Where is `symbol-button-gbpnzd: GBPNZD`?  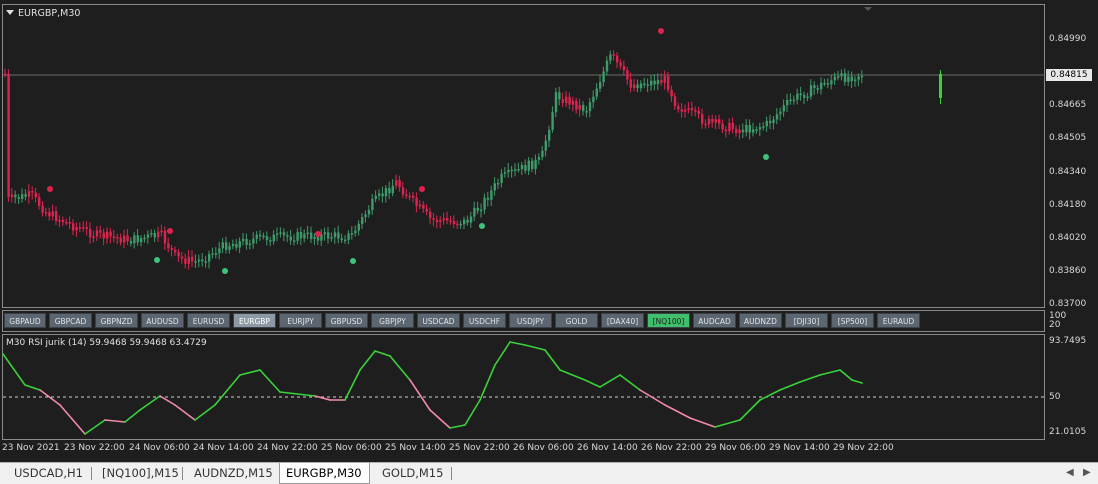
symbol-button-gbpnzd: GBPNZD is located at coordinates (116, 320).